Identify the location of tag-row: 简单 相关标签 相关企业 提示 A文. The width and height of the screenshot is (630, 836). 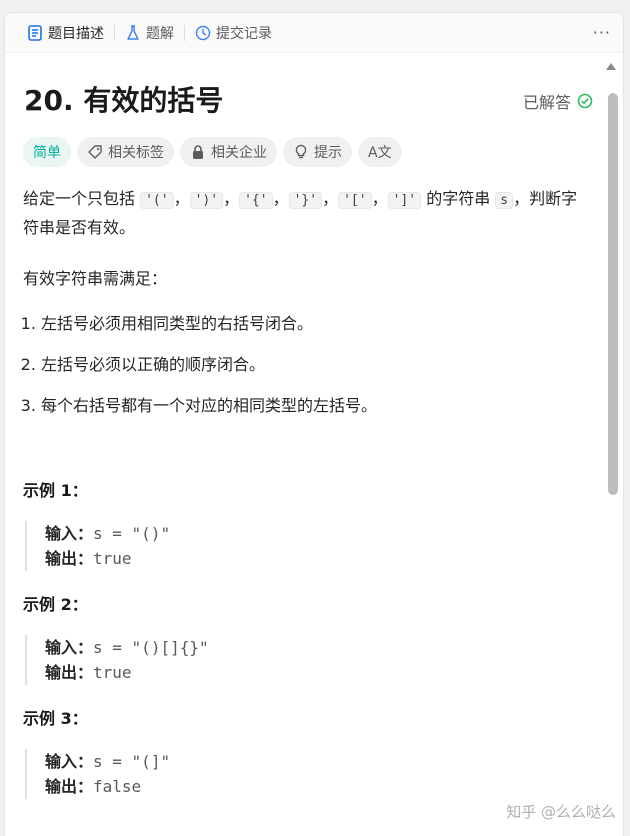
(305, 152).